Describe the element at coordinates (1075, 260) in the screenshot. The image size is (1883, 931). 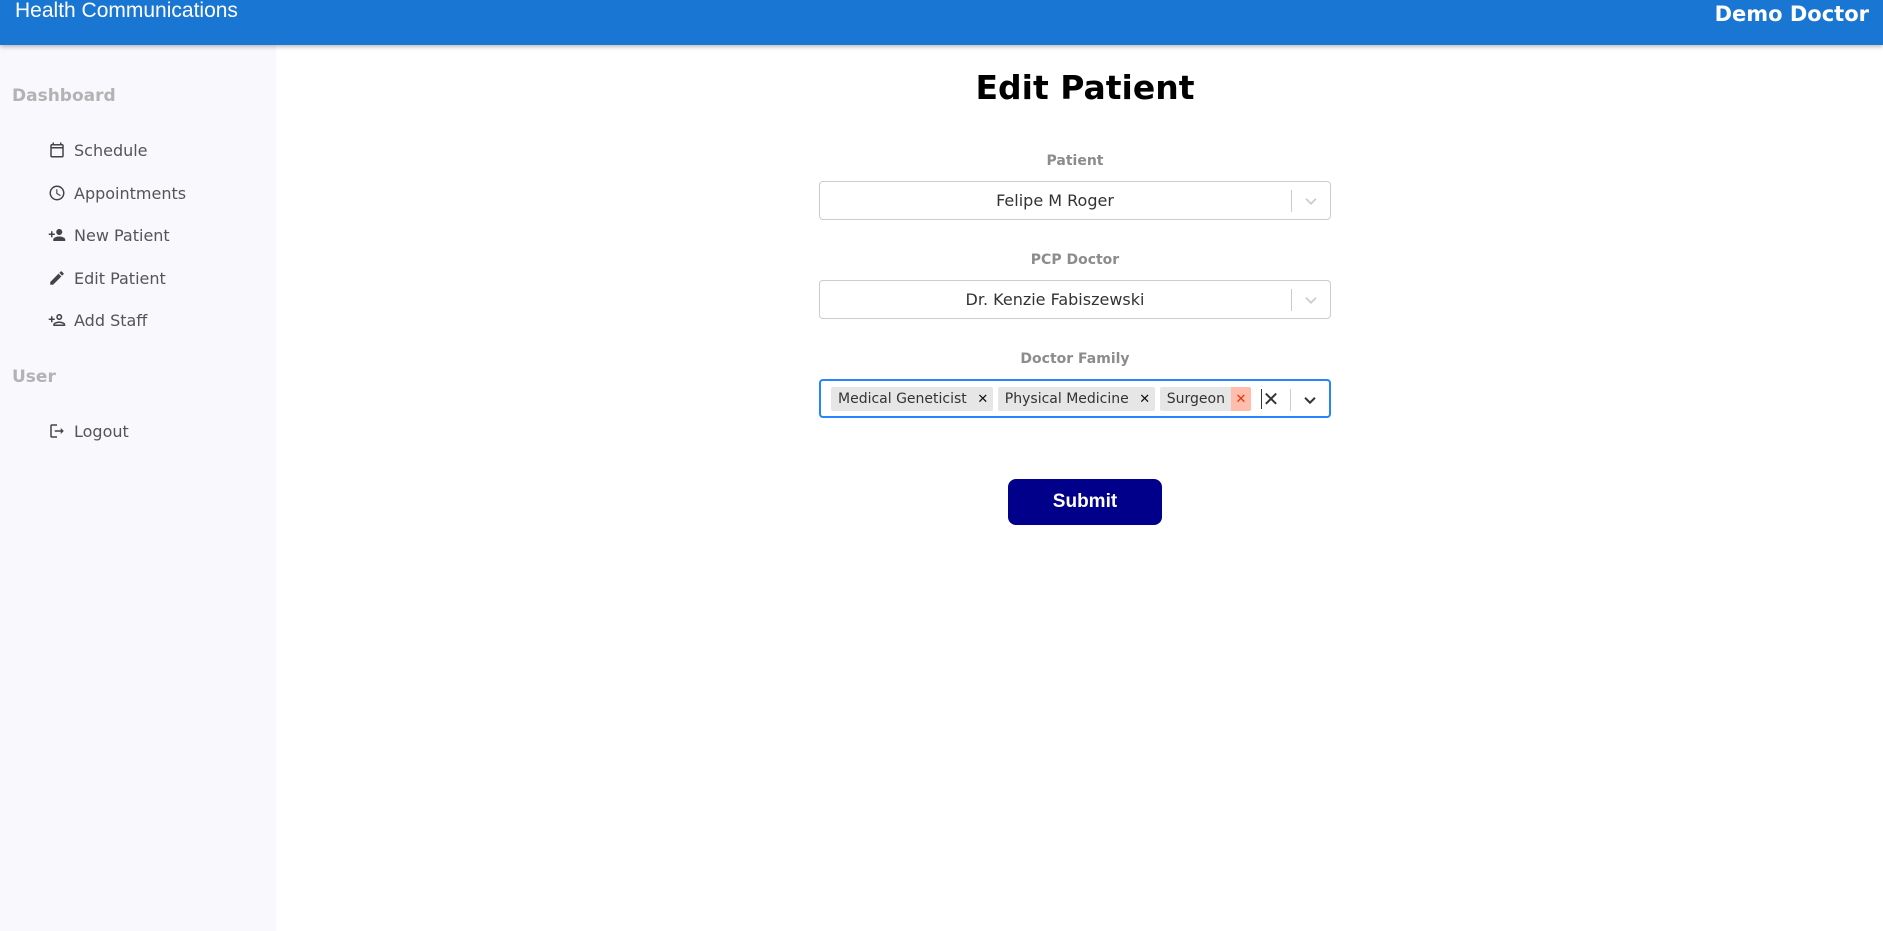
I see `pcp-doctor-label: PCP Doctor` at that location.